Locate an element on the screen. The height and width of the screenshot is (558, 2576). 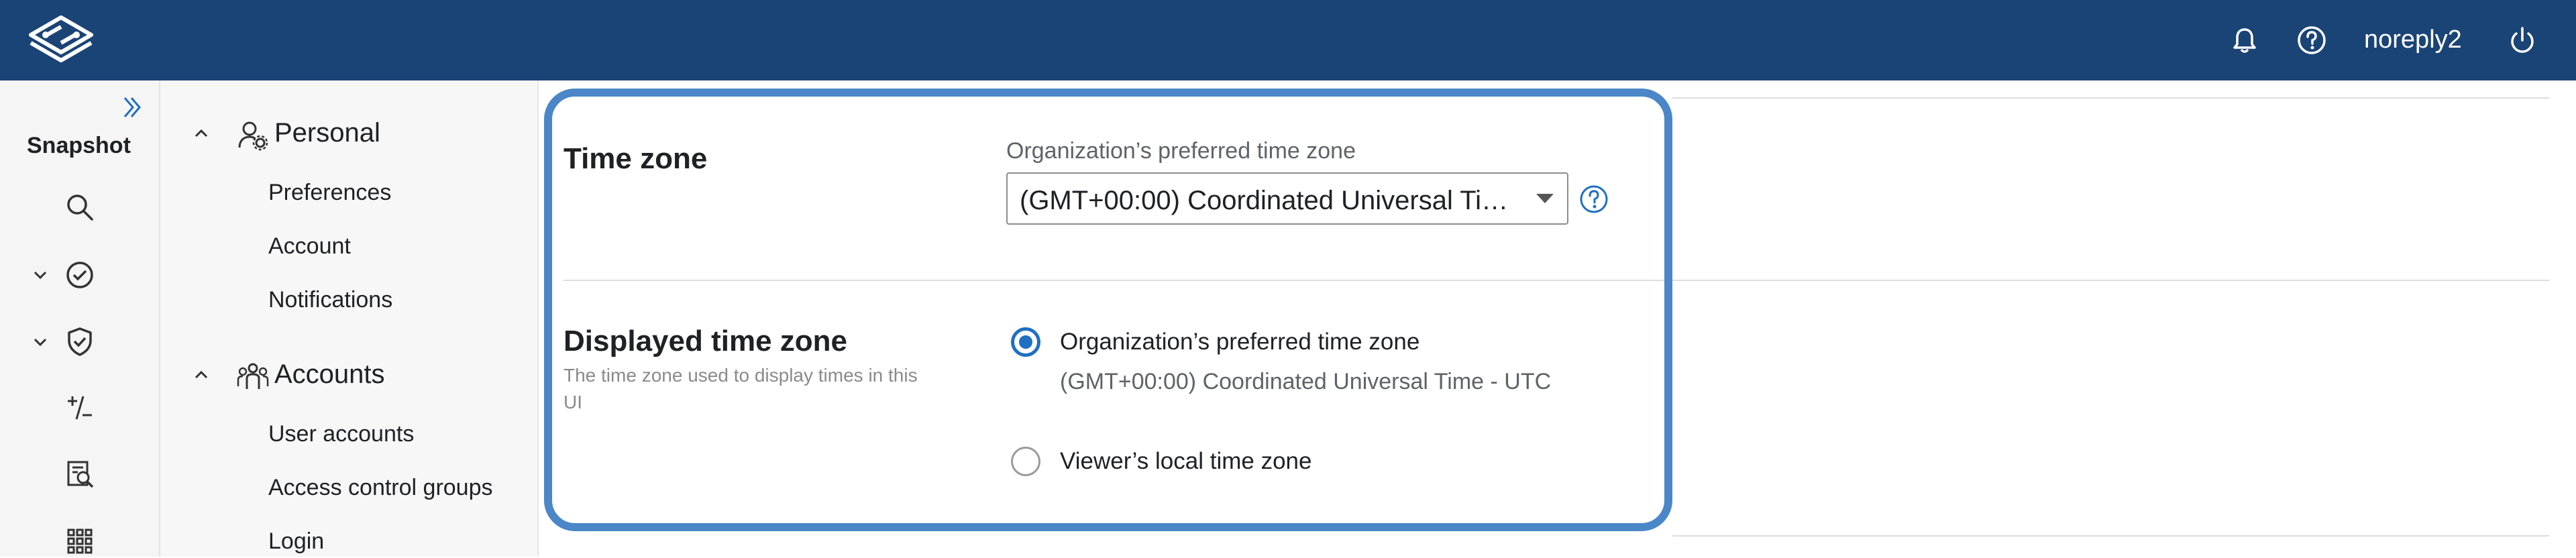
check-circle-icon is located at coordinates (80, 275).